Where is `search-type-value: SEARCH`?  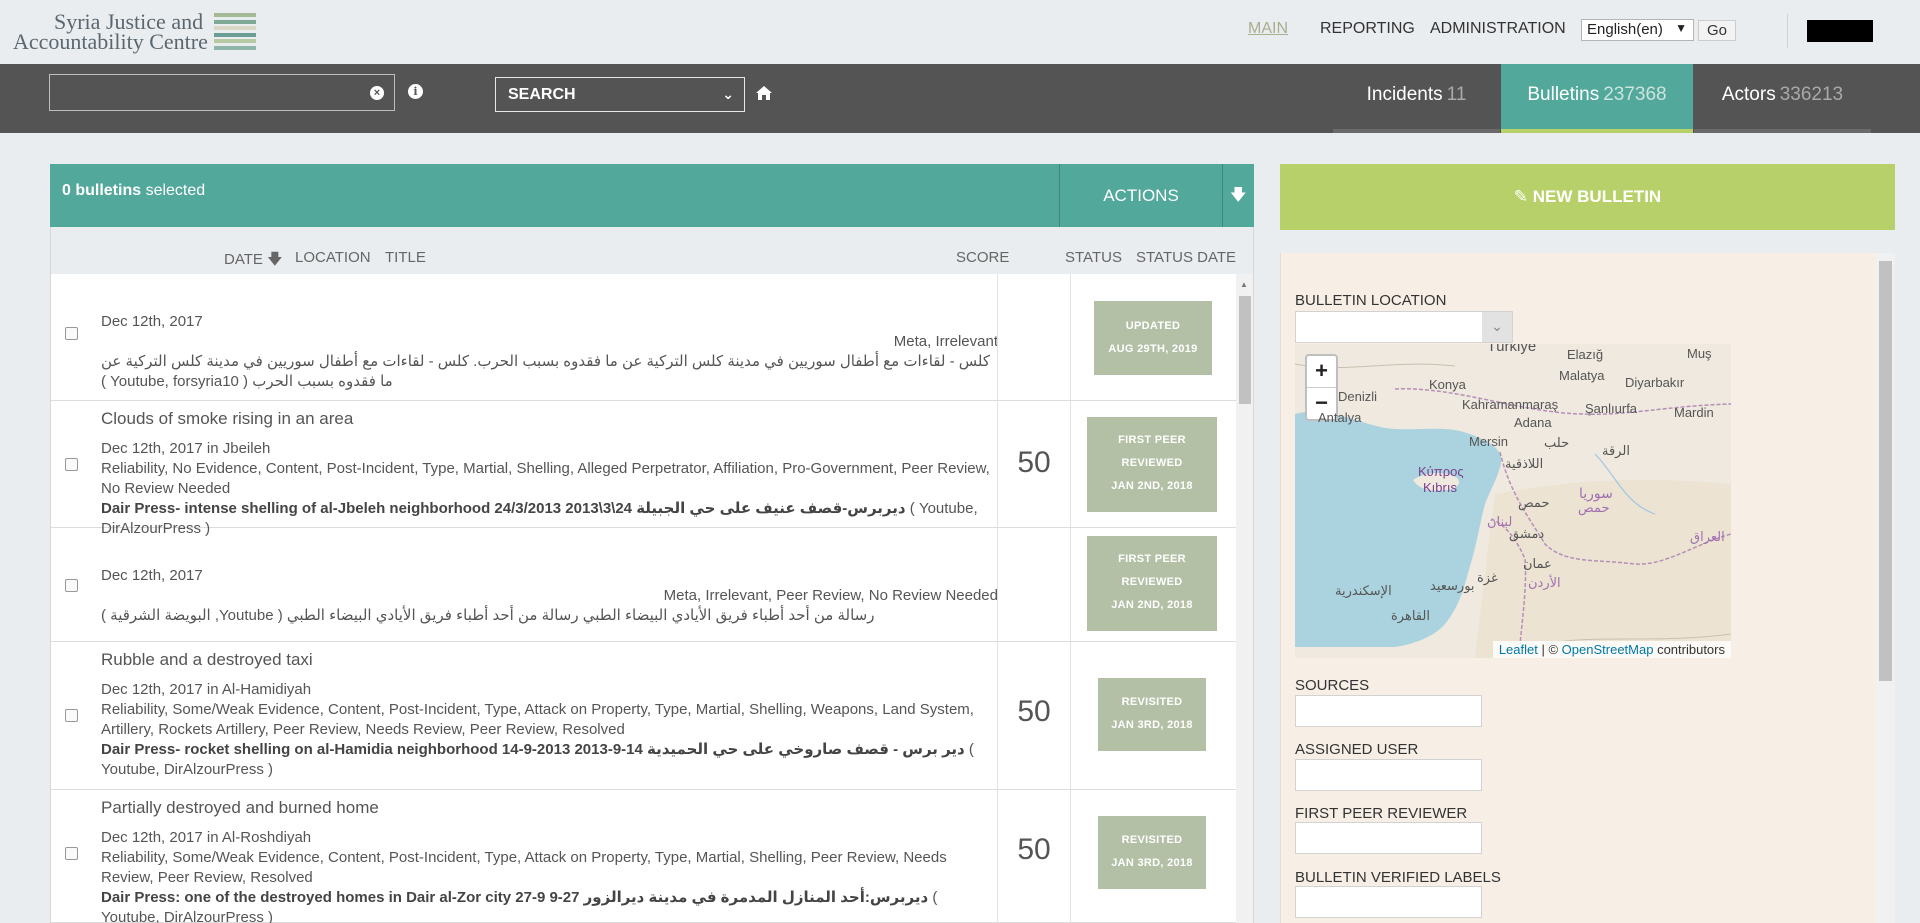 search-type-value: SEARCH is located at coordinates (542, 94).